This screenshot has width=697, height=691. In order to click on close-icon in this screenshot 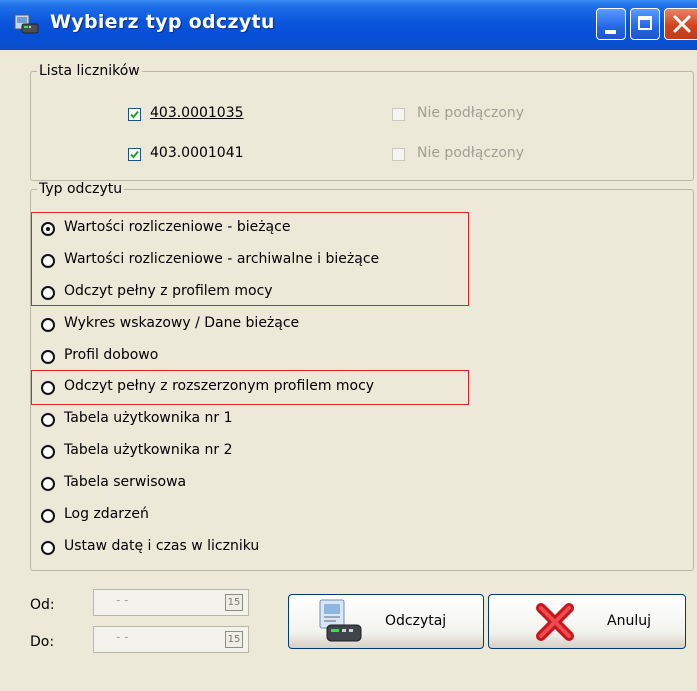, I will do `click(682, 24)`.